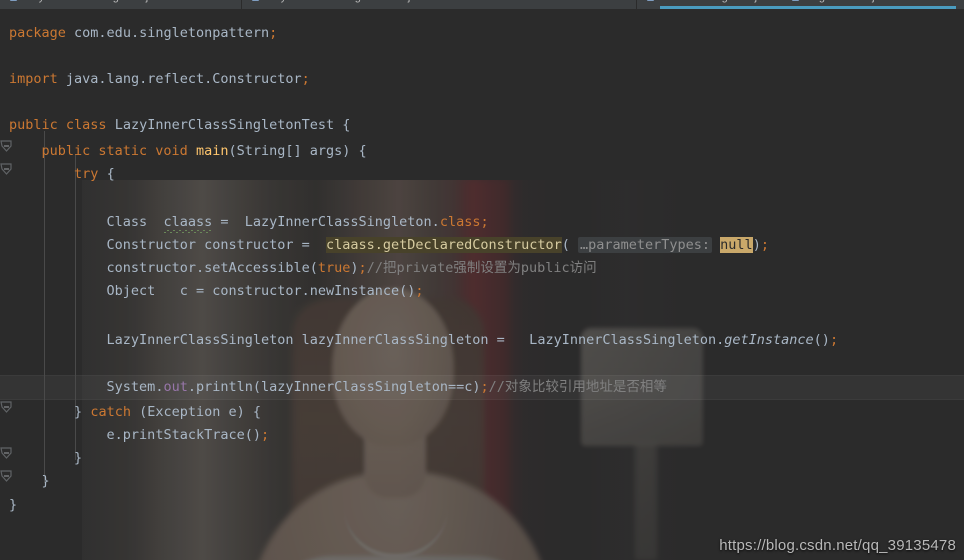 Image resolution: width=964 pixels, height=560 pixels. I want to click on editor-tab-label: SingletonTest.java, so click(847, 1).